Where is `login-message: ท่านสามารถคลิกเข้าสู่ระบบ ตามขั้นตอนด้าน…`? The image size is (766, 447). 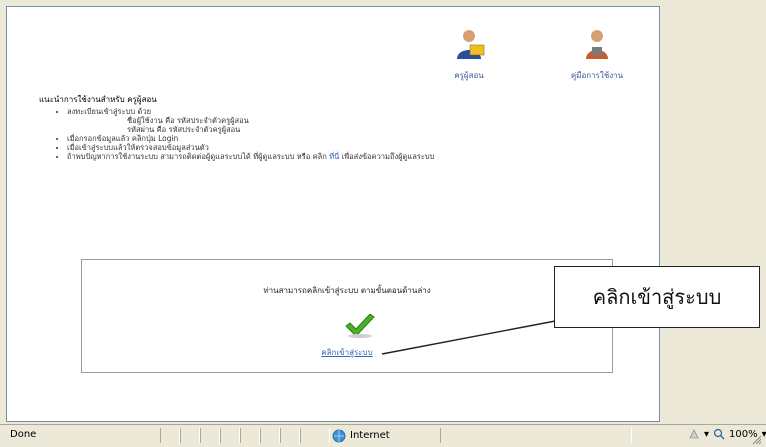
login-message: ท่านสามารถคลิกเข้าสู่ระบบ ตามขั้นตอนด้าน… is located at coordinates (347, 290).